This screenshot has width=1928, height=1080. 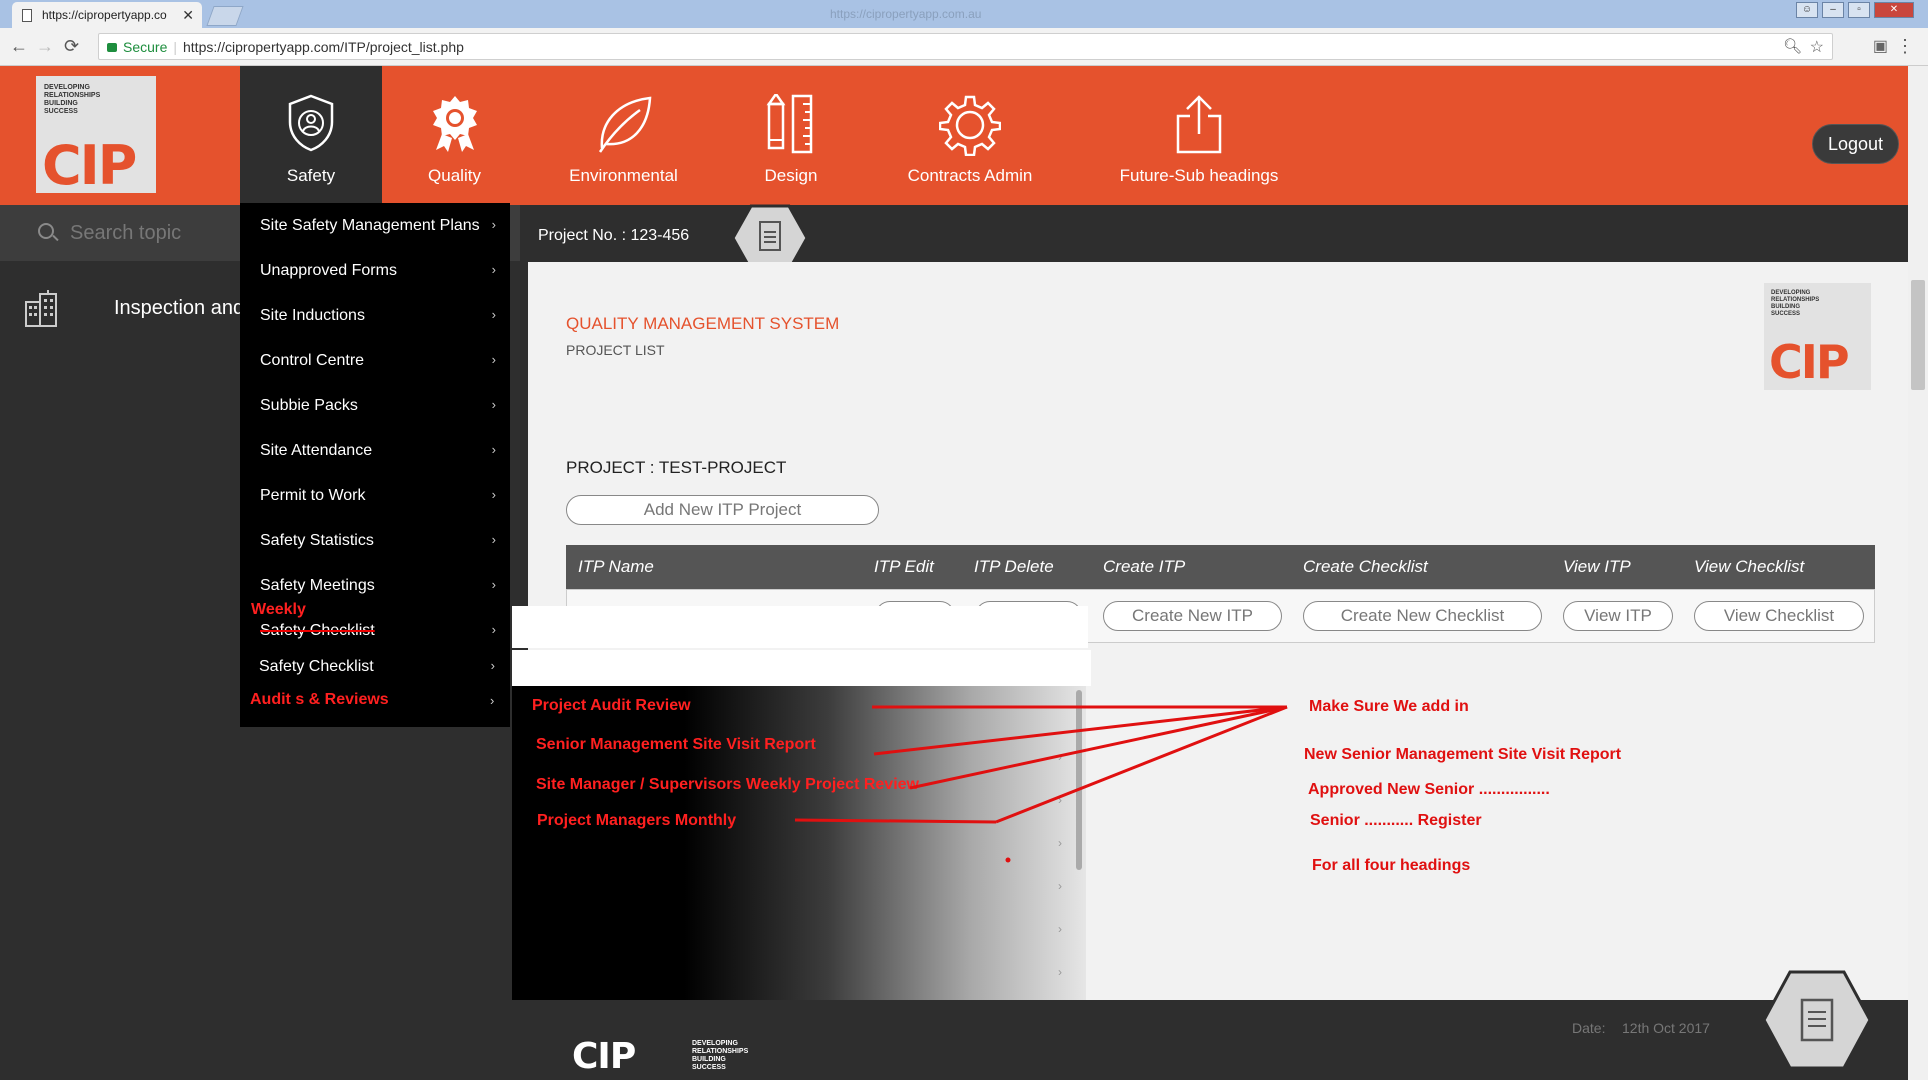 I want to click on annotation-text: New Senior Management Site Visit Report, so click(x=1463, y=754).